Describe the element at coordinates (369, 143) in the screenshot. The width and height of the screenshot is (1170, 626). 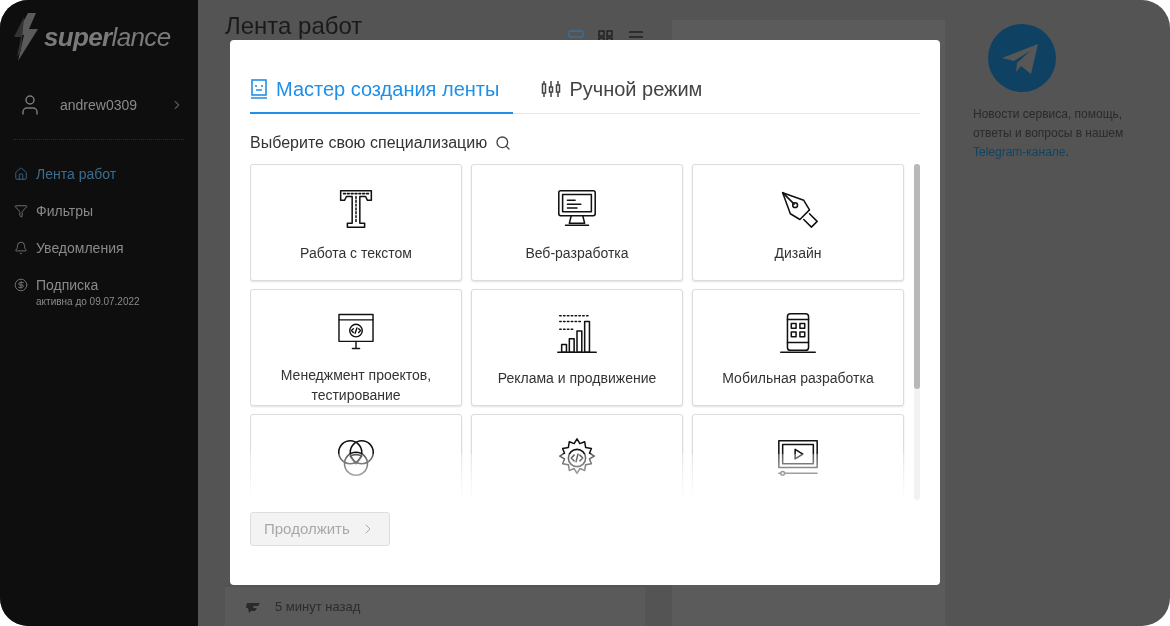
I see `prompt-text: Выберите свою специализацию` at that location.